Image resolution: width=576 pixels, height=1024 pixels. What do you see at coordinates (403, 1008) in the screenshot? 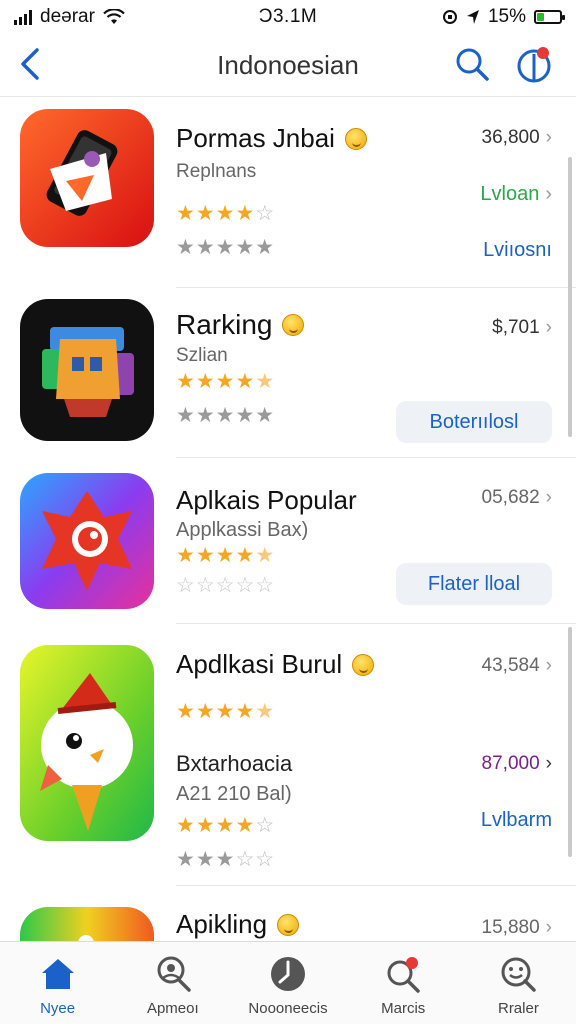
I see `tab-label: Marcis` at bounding box center [403, 1008].